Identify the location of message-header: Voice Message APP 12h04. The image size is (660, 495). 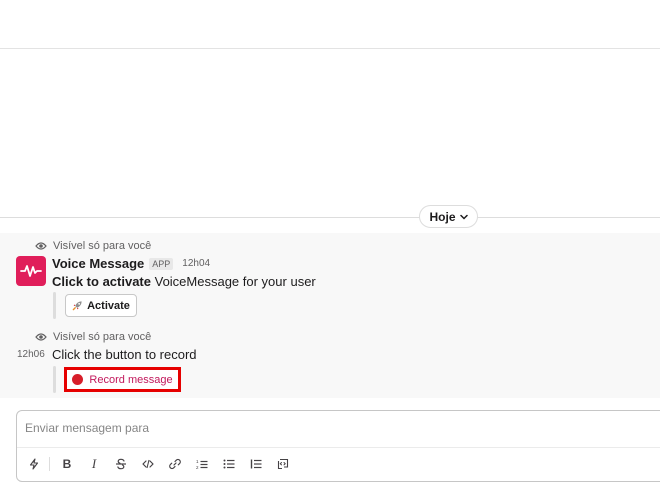
(131, 263).